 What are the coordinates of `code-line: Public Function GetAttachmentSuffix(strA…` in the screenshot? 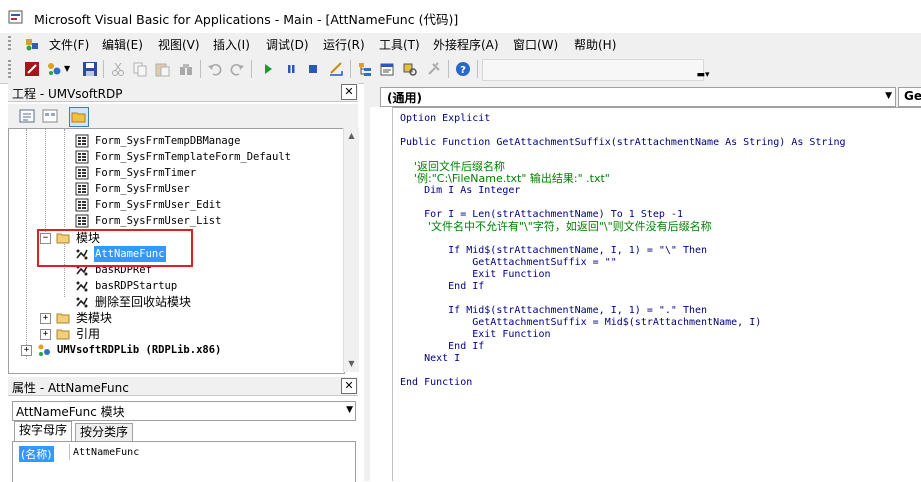 It's located at (623, 143).